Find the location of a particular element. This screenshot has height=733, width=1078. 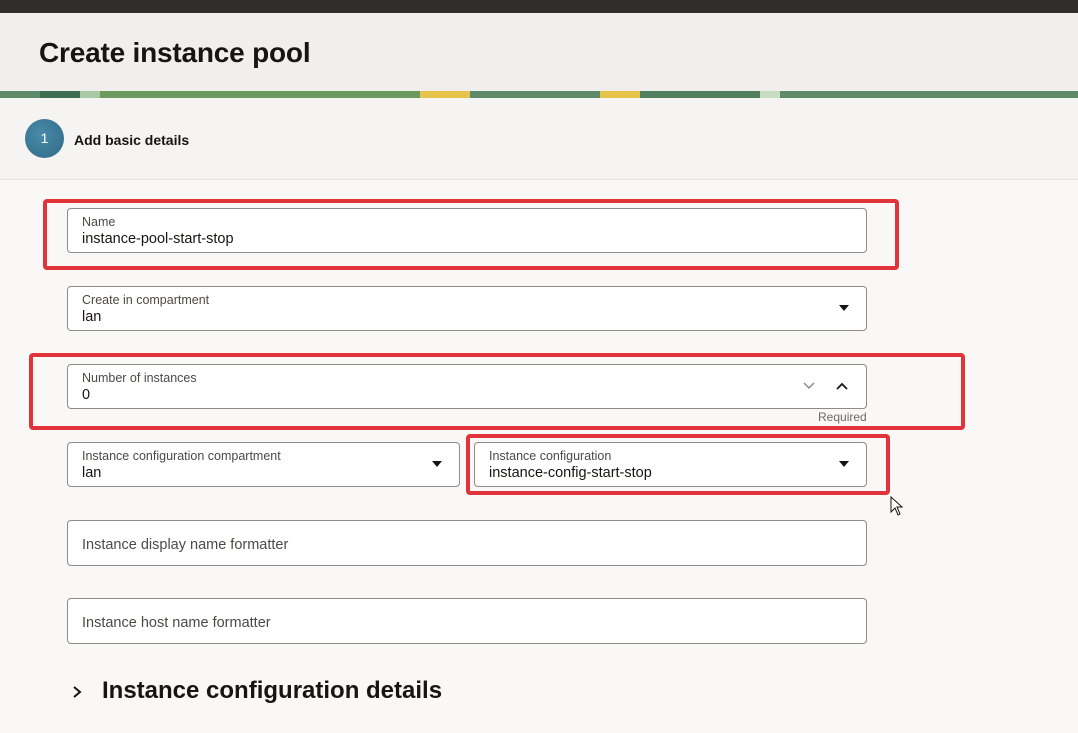

mouse-cursor-icon is located at coordinates (897, 505).